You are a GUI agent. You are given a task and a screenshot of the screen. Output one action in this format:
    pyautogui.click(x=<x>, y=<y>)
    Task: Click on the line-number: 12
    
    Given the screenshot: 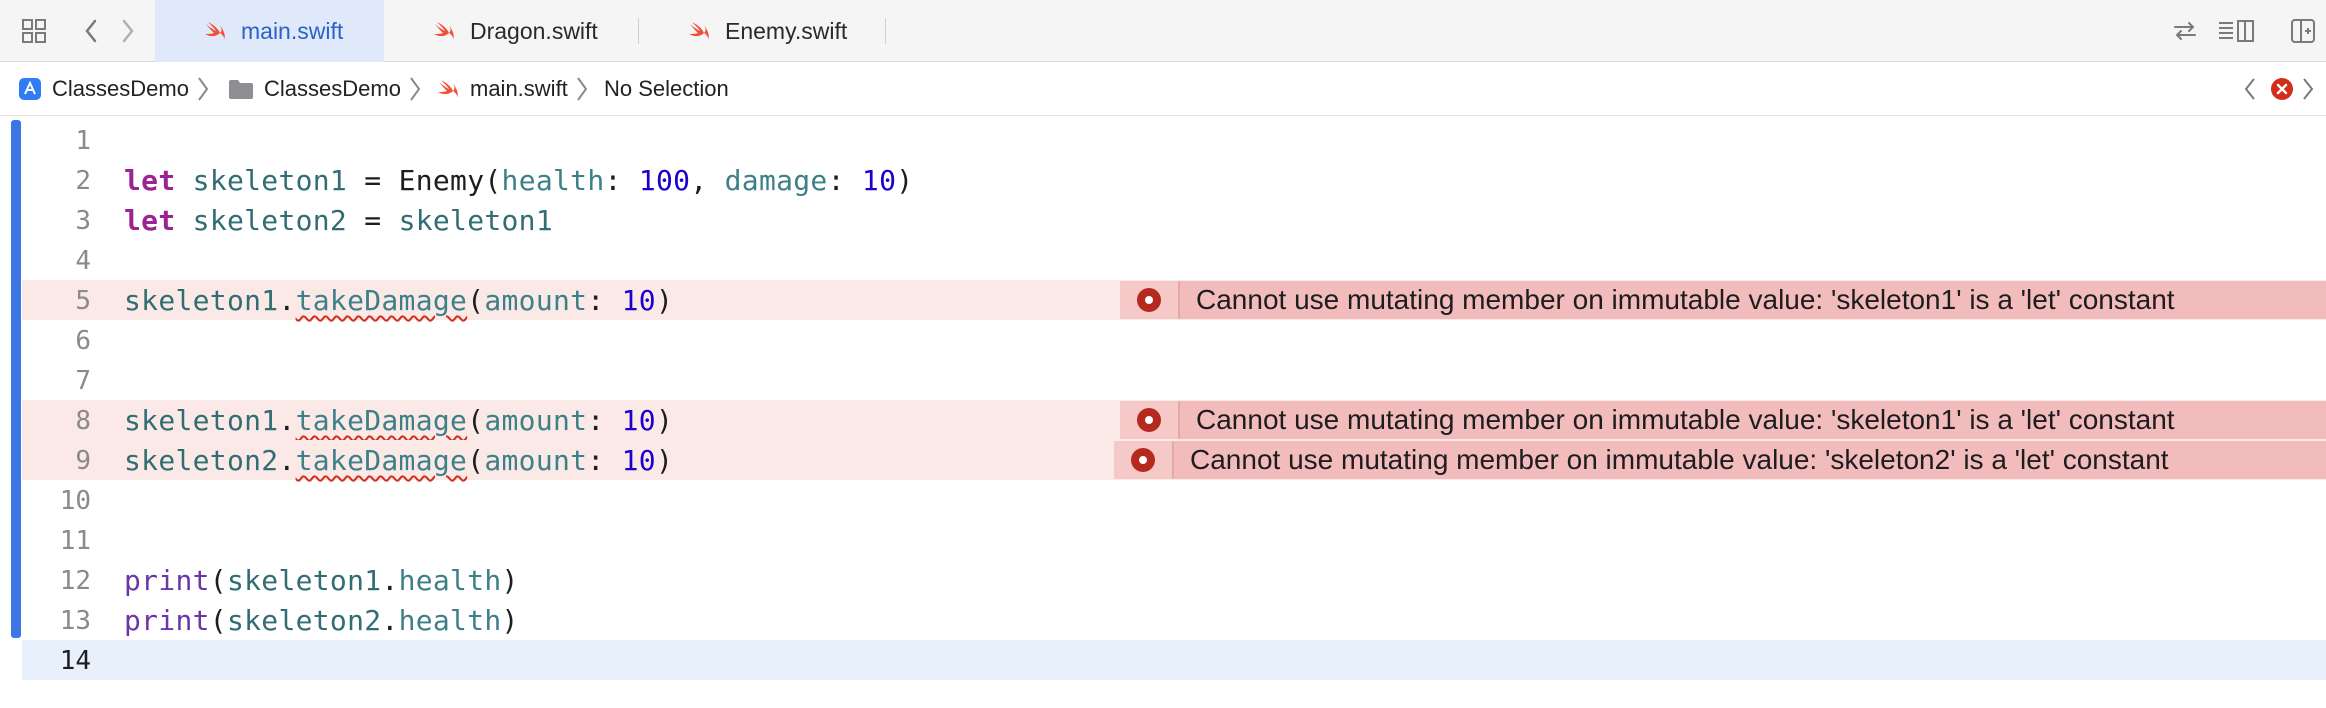 What is the action you would take?
    pyautogui.click(x=75, y=581)
    